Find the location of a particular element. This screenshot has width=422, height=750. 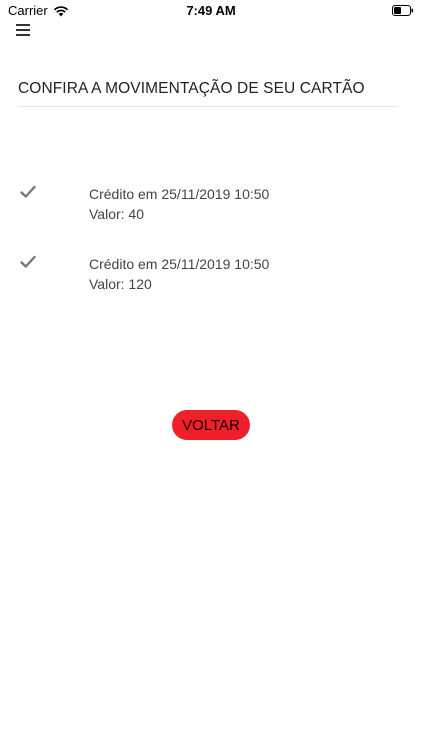

status-bar: Carrier 7:49 AM is located at coordinates (211, 11).